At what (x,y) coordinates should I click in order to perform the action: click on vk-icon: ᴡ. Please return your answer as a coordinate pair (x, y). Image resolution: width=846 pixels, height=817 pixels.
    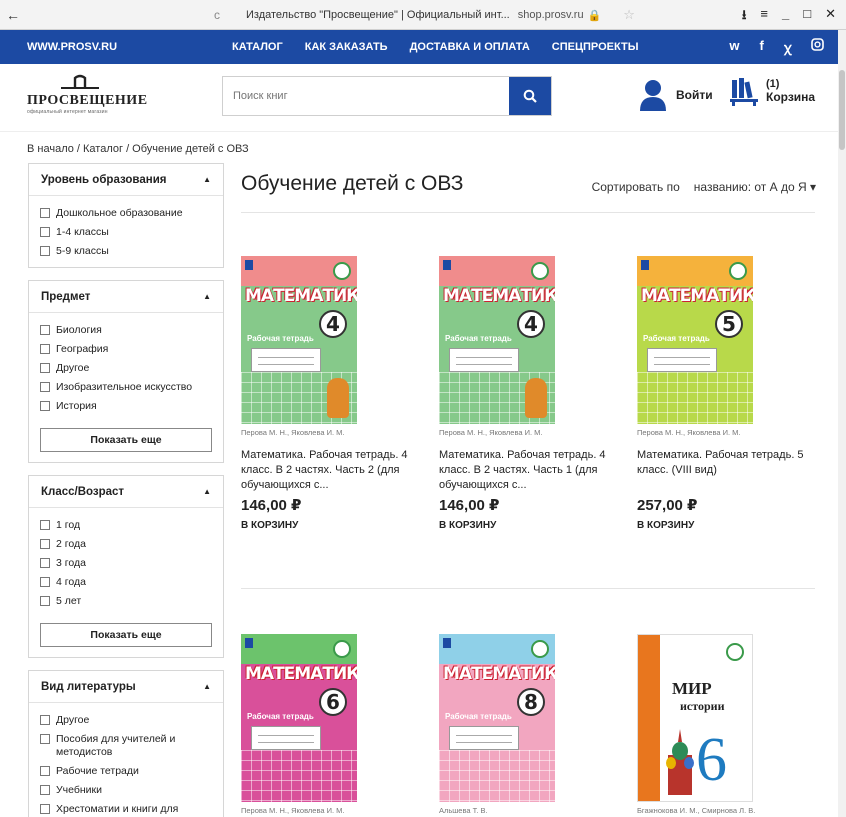
    Looking at the image, I should click on (734, 47).